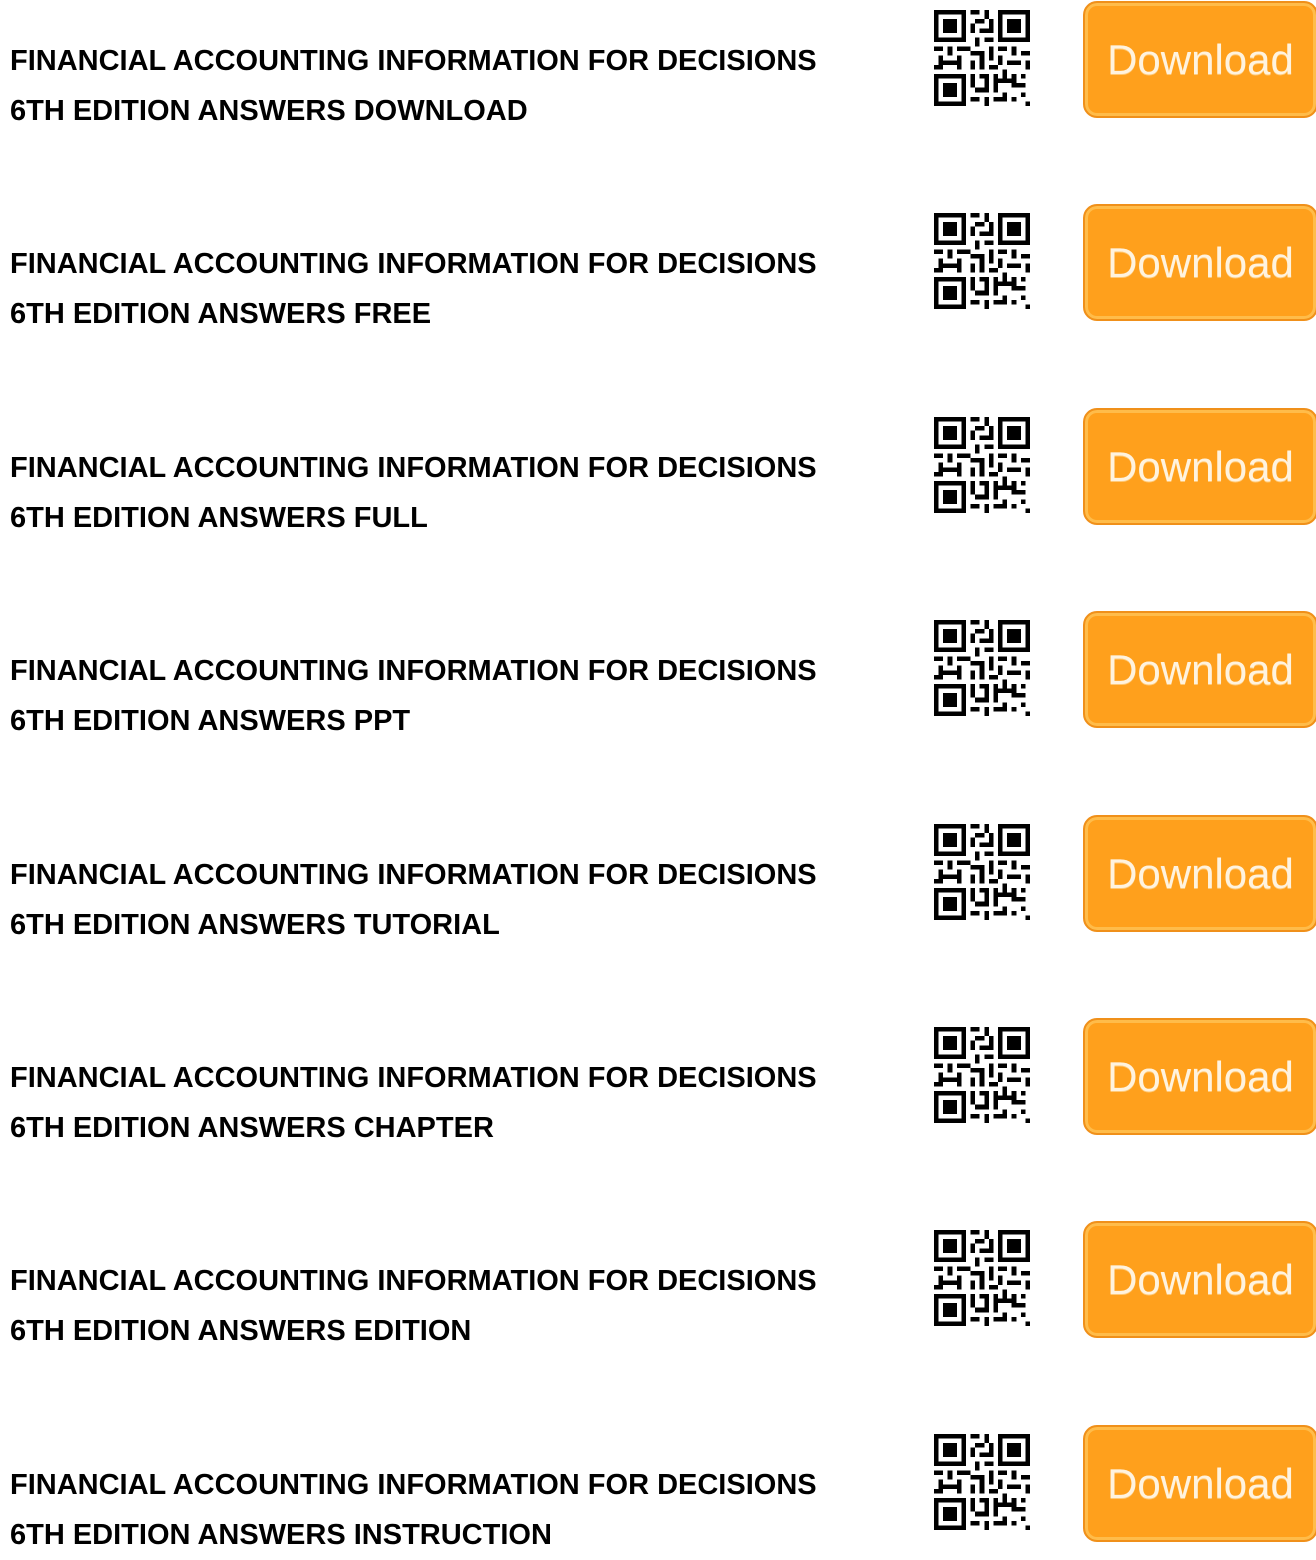 The image size is (1316, 1560). What do you see at coordinates (255, 924) in the screenshot?
I see `entry-title-line-2: 6TH EDITION ANSWERS TUTORIAL` at bounding box center [255, 924].